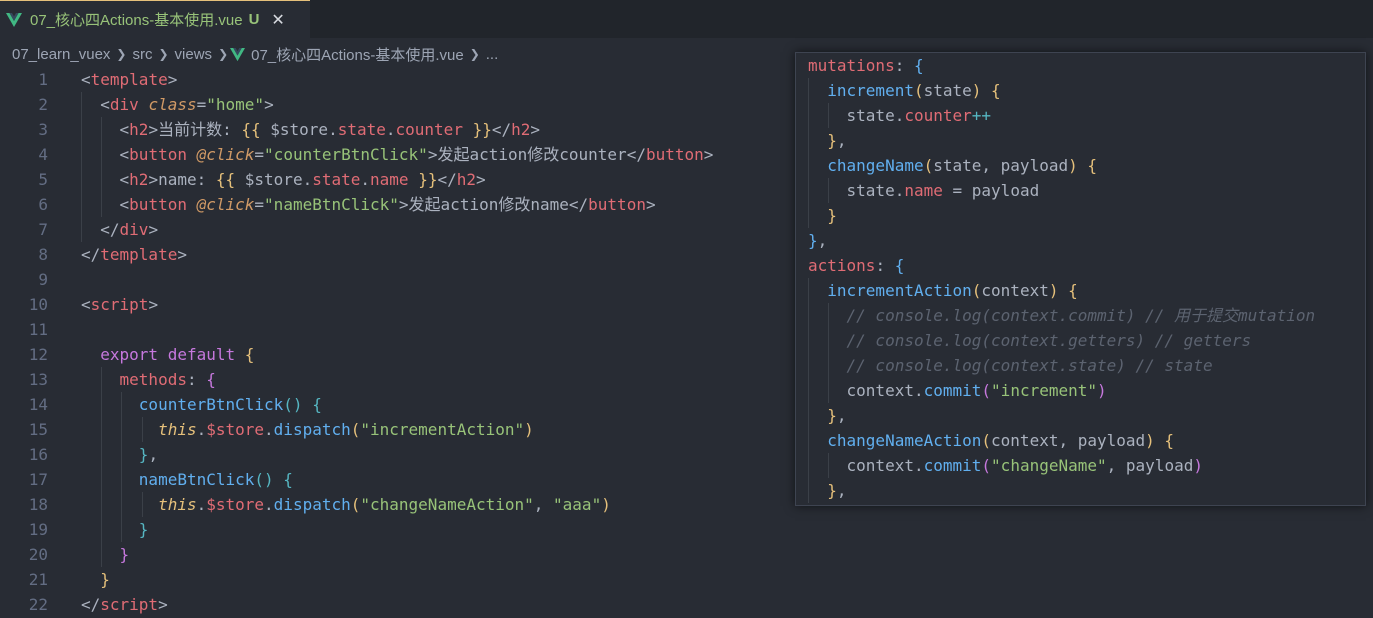  I want to click on line-number: 11, so click(38, 329).